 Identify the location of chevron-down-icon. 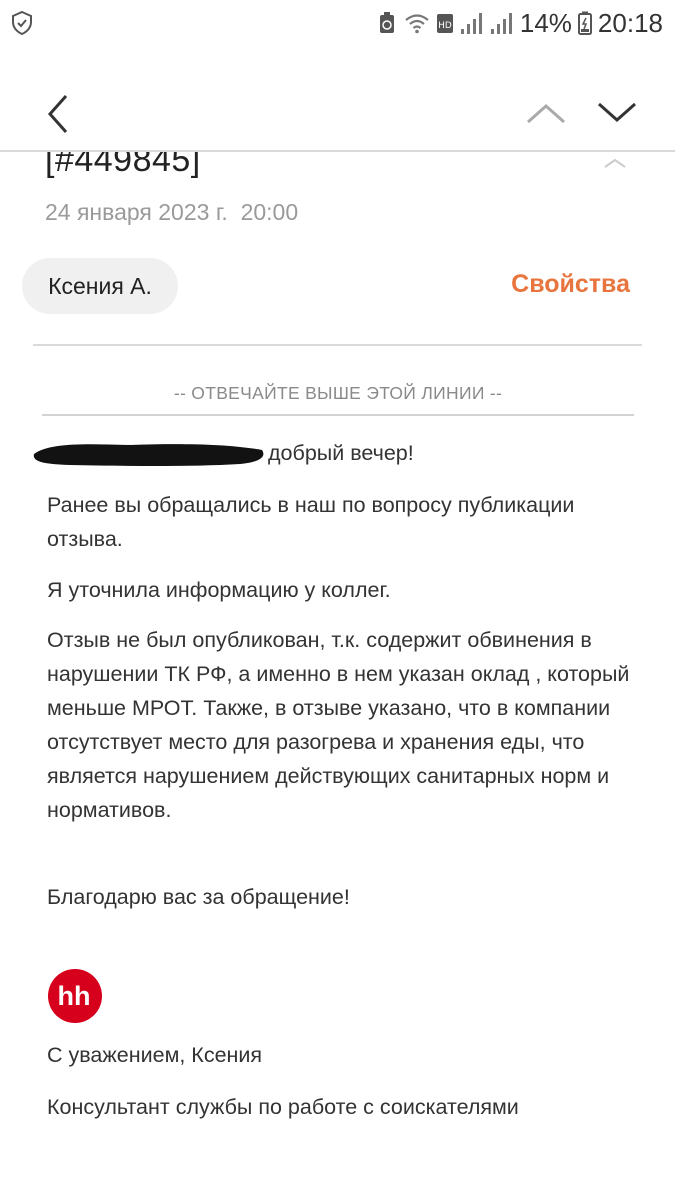
(617, 113).